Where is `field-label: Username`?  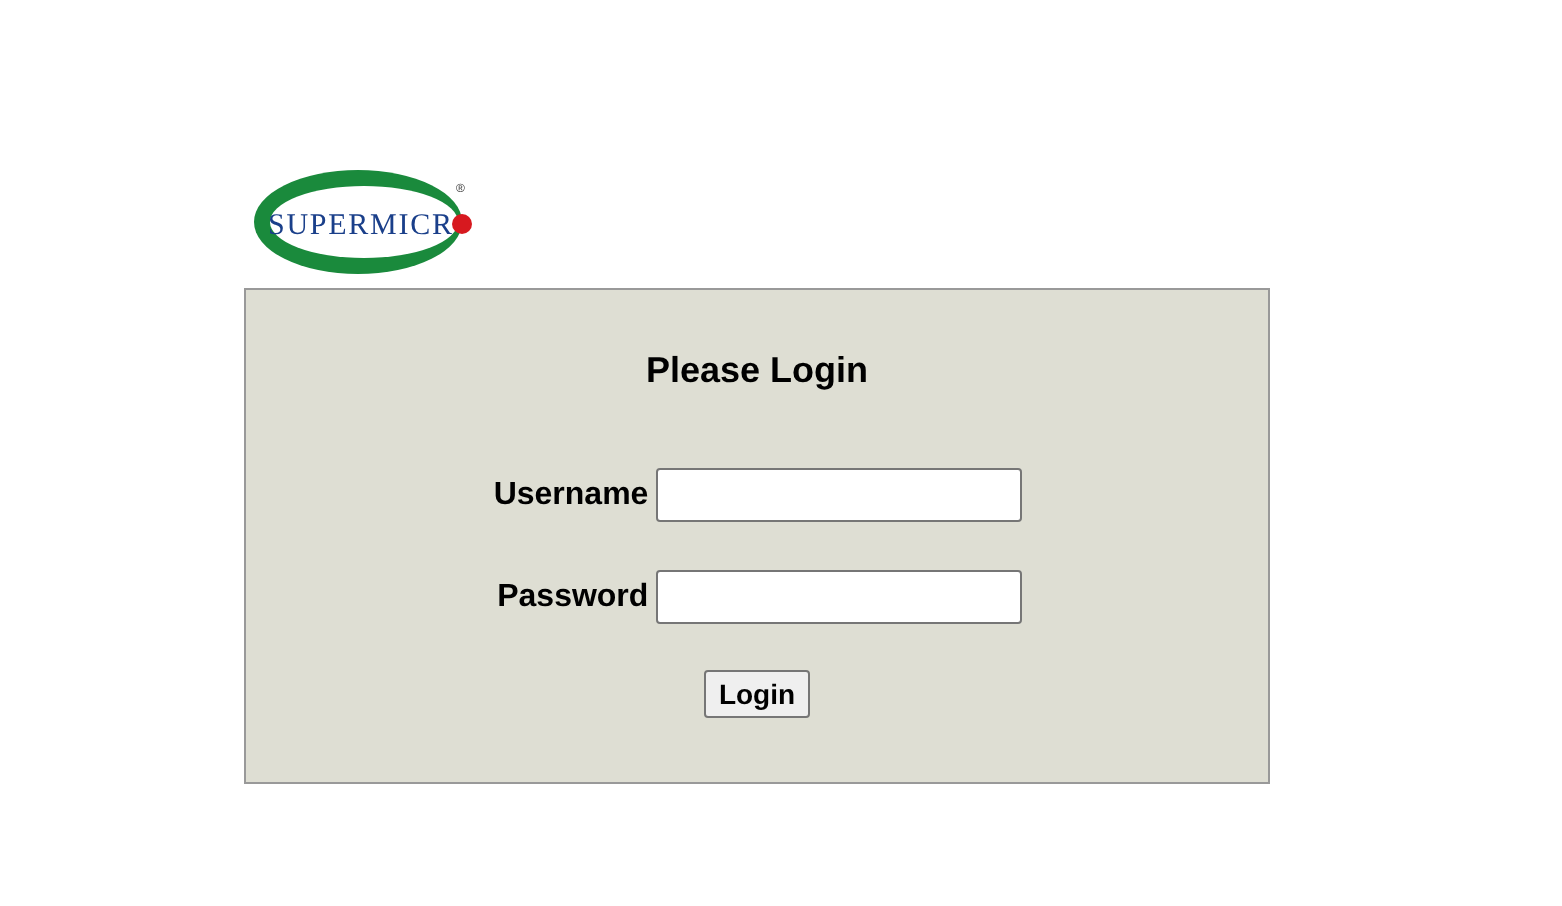 field-label: Username is located at coordinates (571, 495).